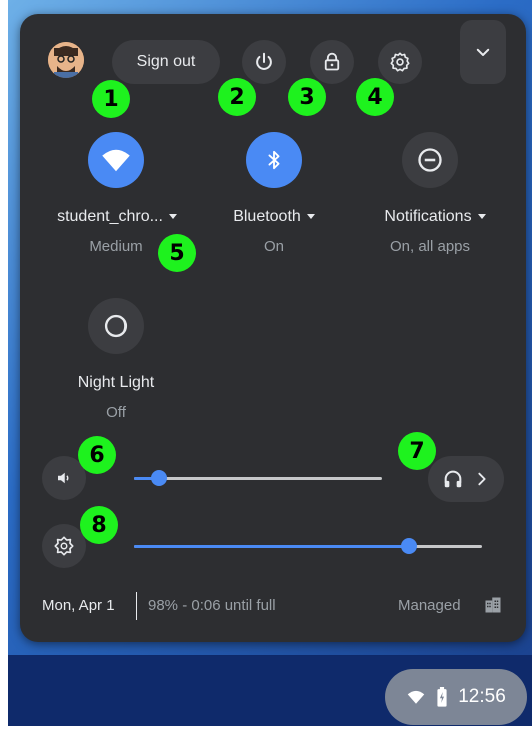  What do you see at coordinates (136, 606) in the screenshot?
I see `footer-divider` at bounding box center [136, 606].